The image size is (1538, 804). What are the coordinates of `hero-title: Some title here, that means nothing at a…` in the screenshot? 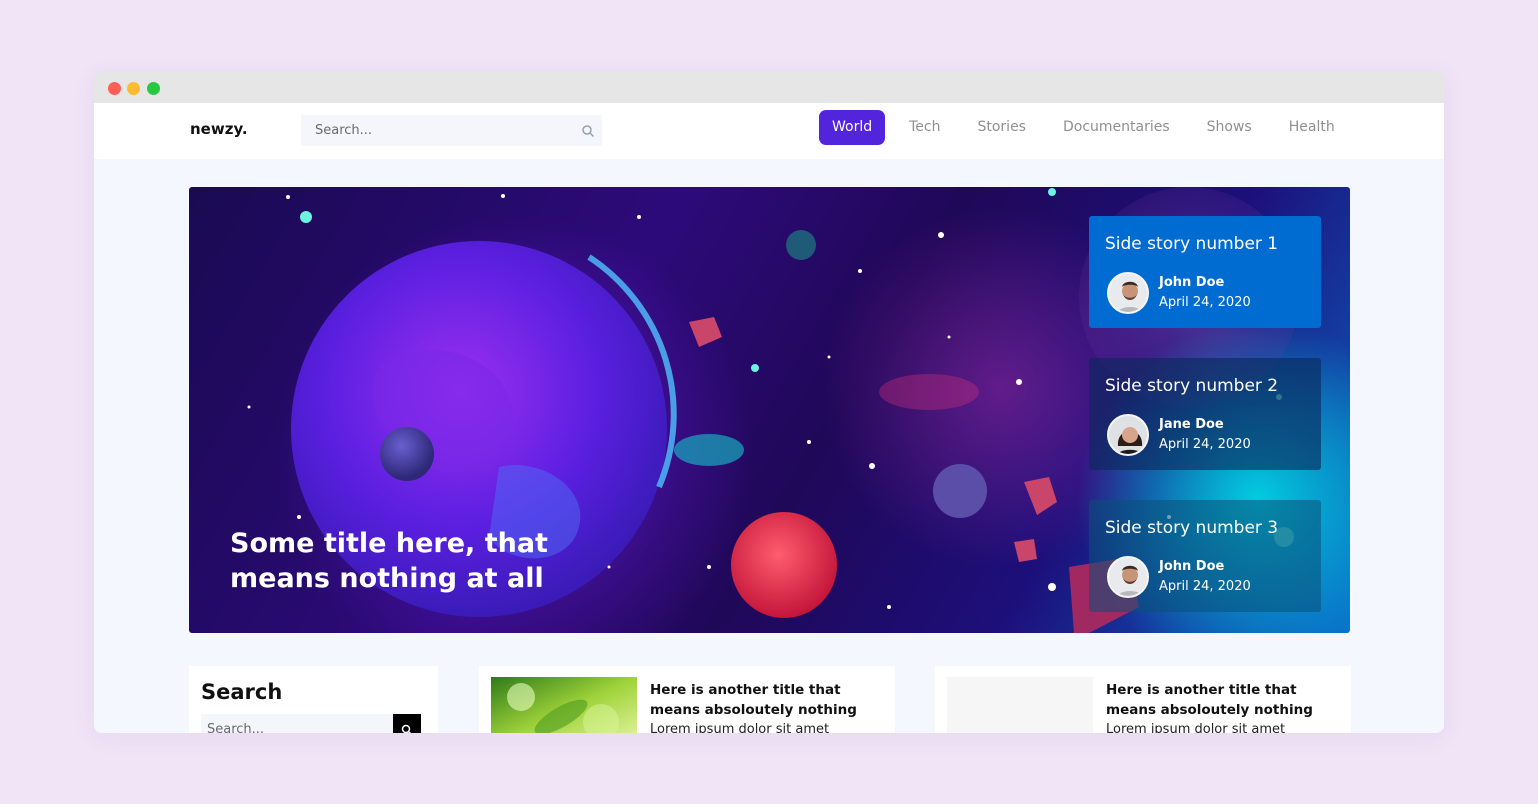 It's located at (440, 561).